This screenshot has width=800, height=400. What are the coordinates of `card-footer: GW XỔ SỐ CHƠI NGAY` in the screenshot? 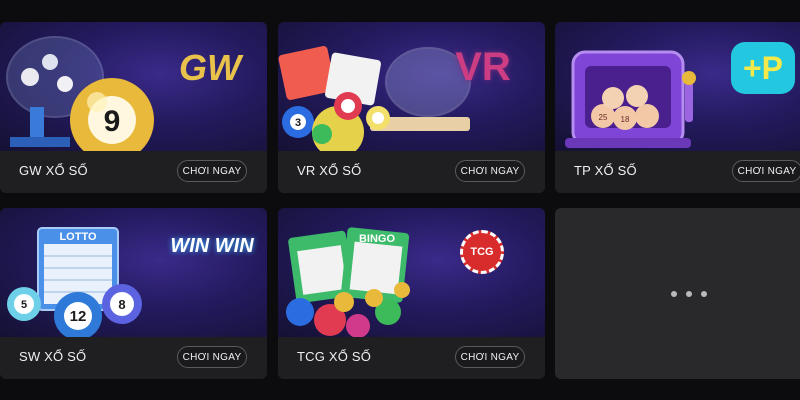 It's located at (133, 172).